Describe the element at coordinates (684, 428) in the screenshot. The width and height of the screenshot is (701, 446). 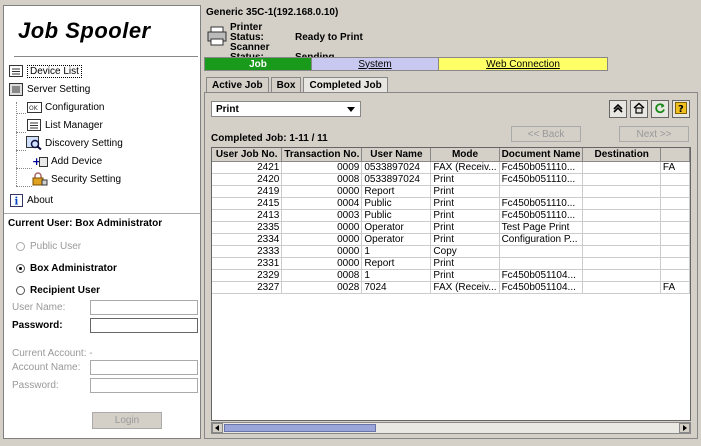
I see `scroll-right-button` at that location.